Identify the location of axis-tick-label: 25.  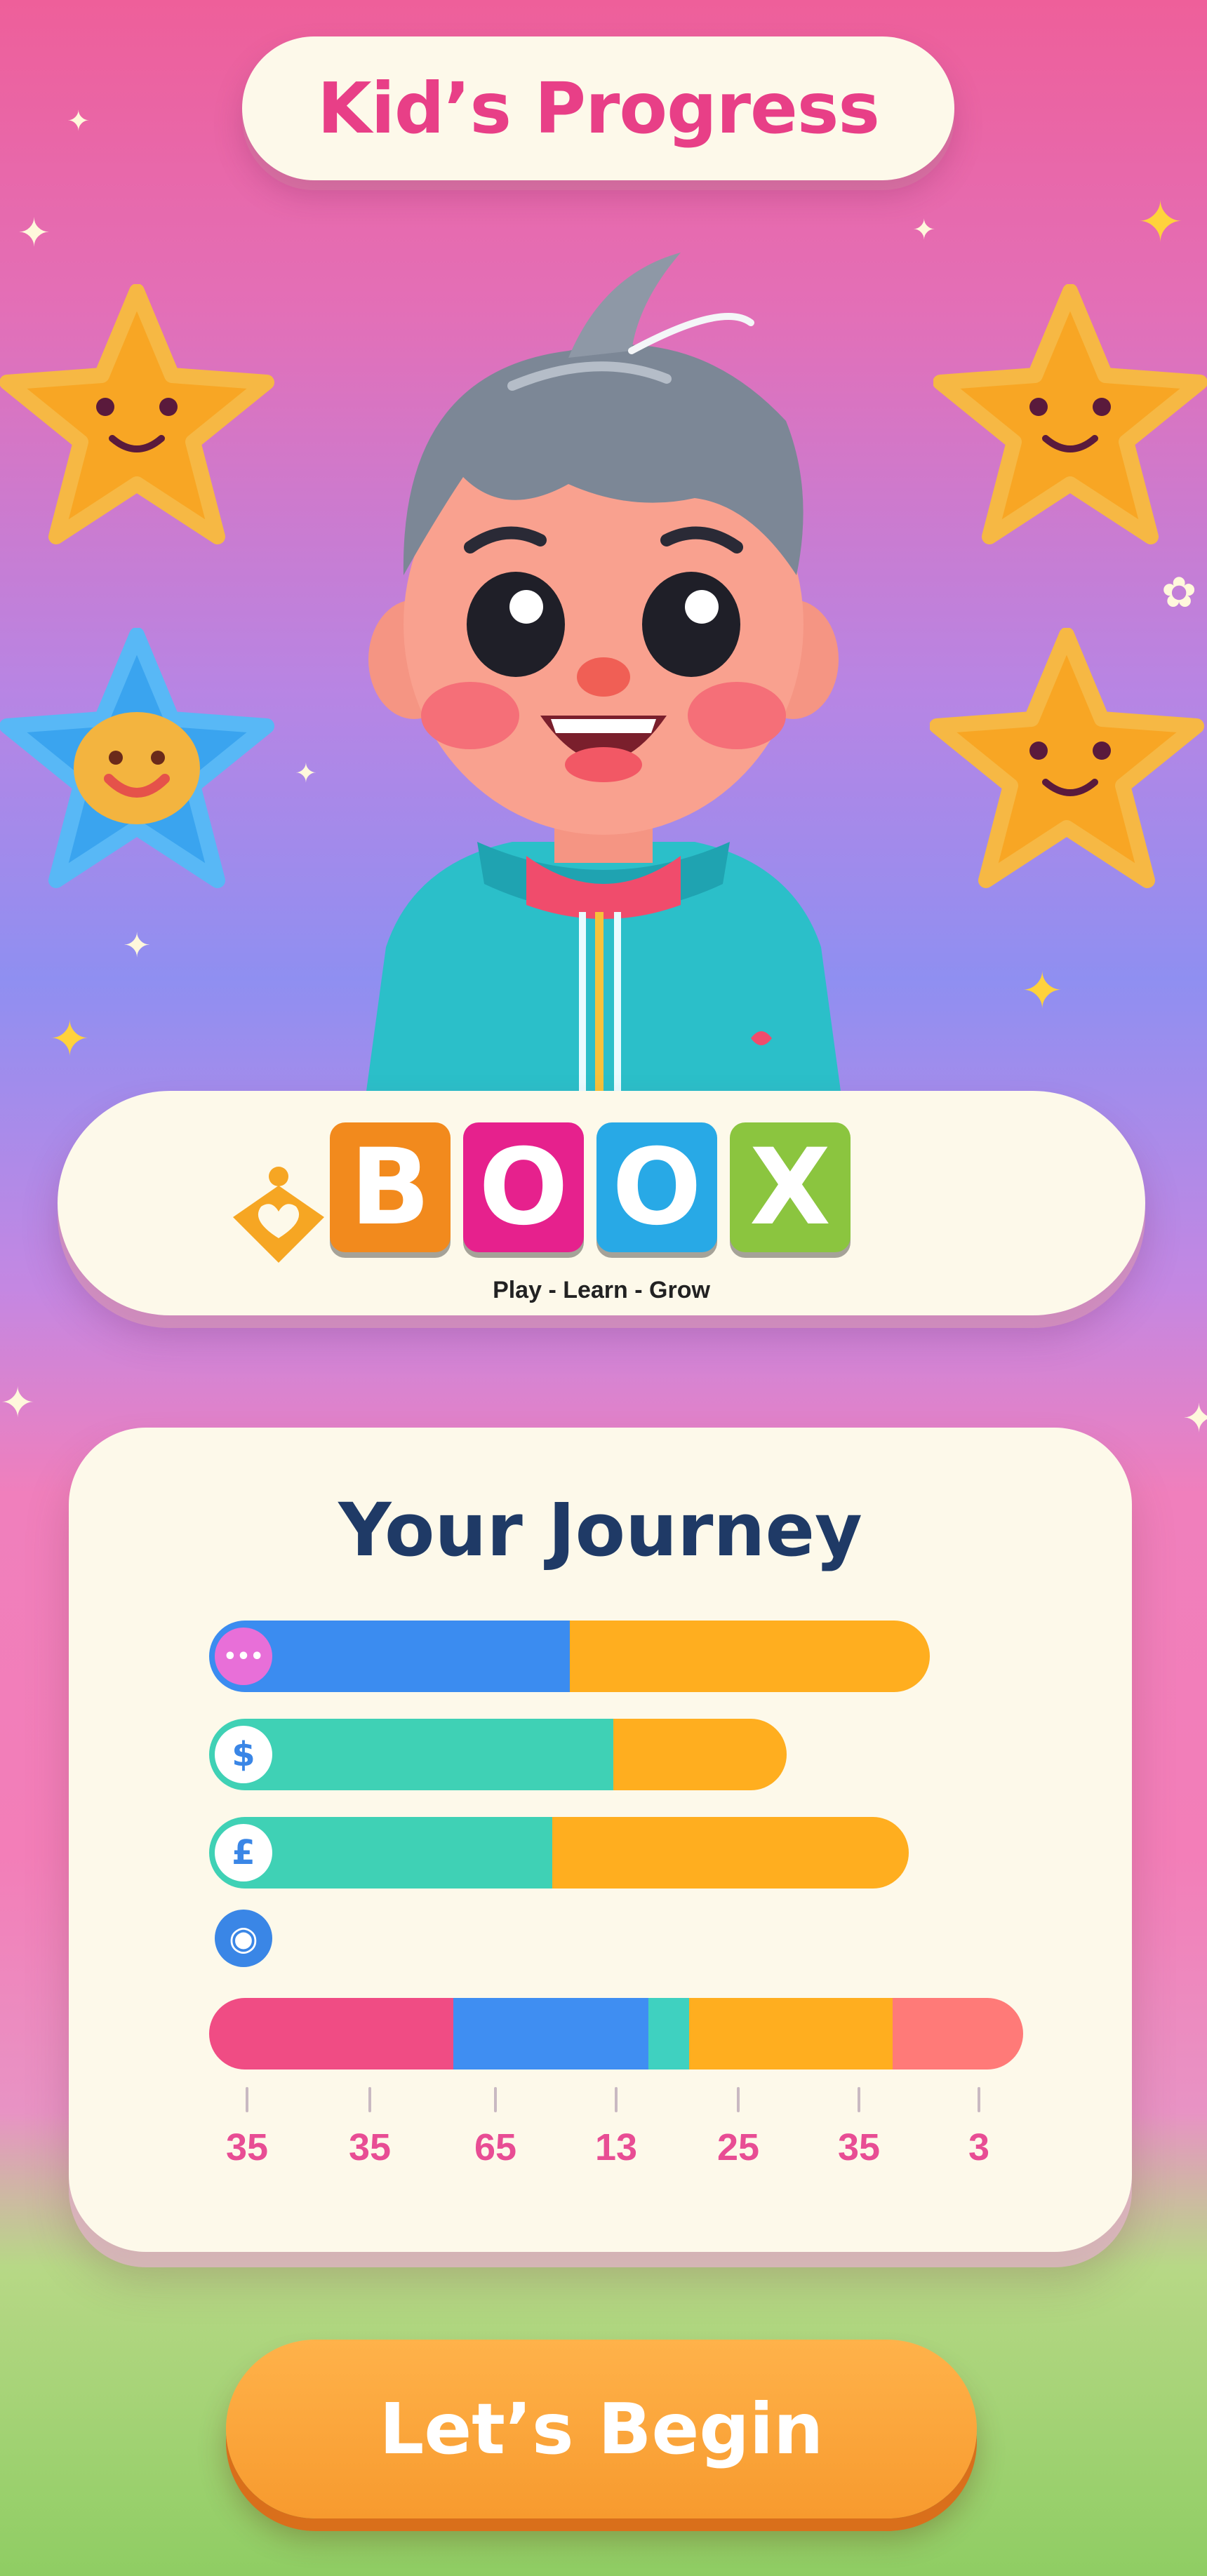
(738, 2147).